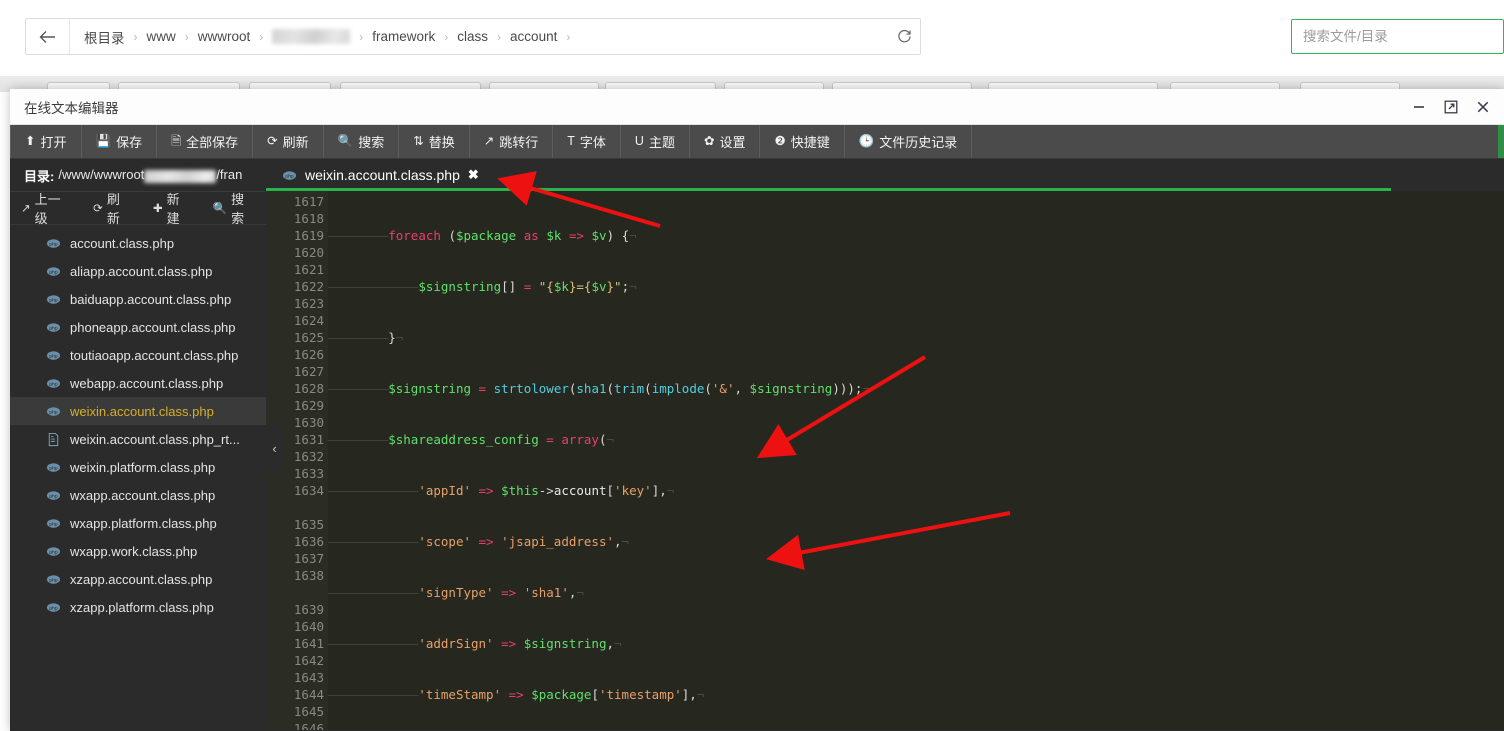 Image resolution: width=1504 pixels, height=731 pixels. Describe the element at coordinates (143, 495) in the screenshot. I see `file-name: wxapp.account.class.php` at that location.